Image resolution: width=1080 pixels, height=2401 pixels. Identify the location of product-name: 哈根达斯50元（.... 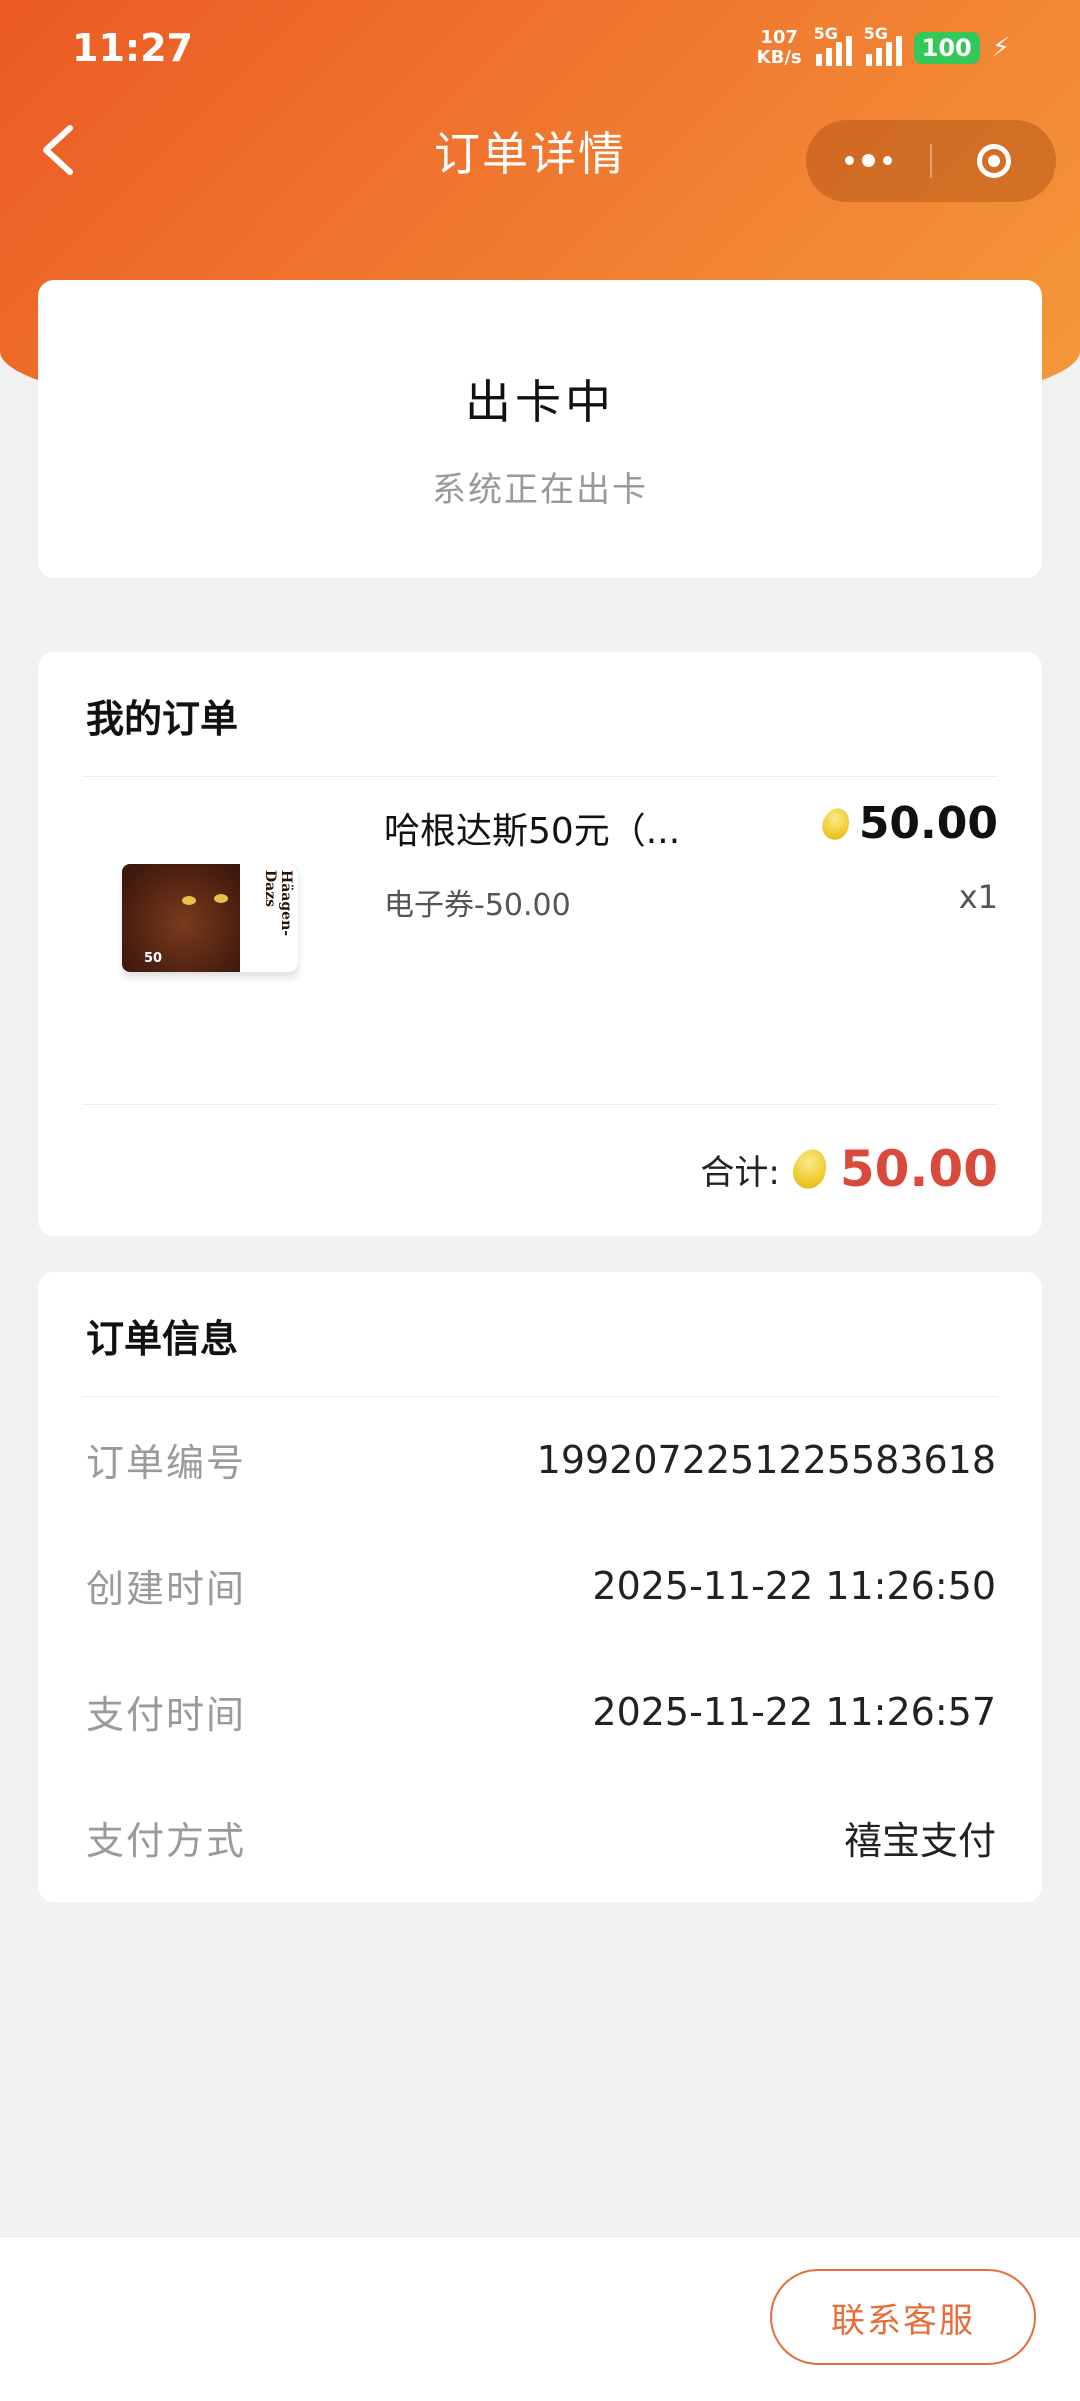
(532, 828).